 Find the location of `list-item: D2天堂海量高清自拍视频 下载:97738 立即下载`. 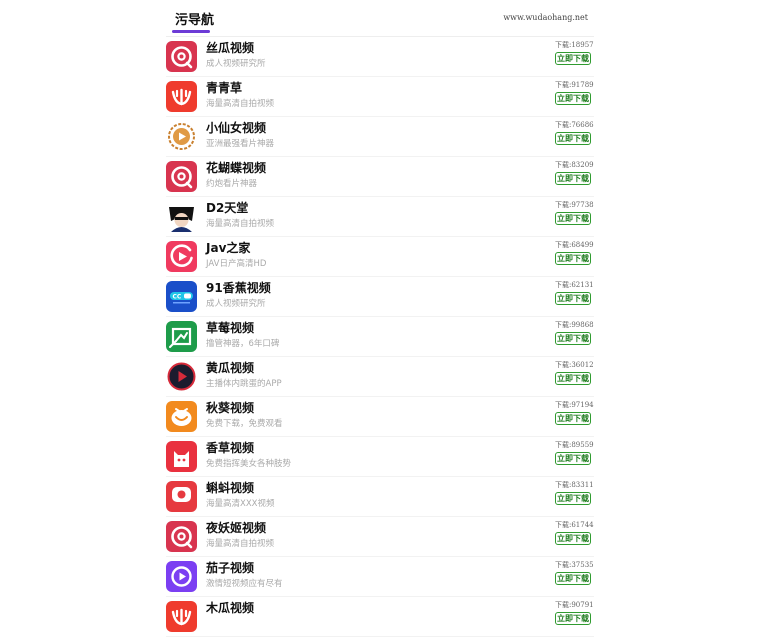

list-item: D2天堂海量高清自拍视频 下载:97738 立即下载 is located at coordinates (380, 217).